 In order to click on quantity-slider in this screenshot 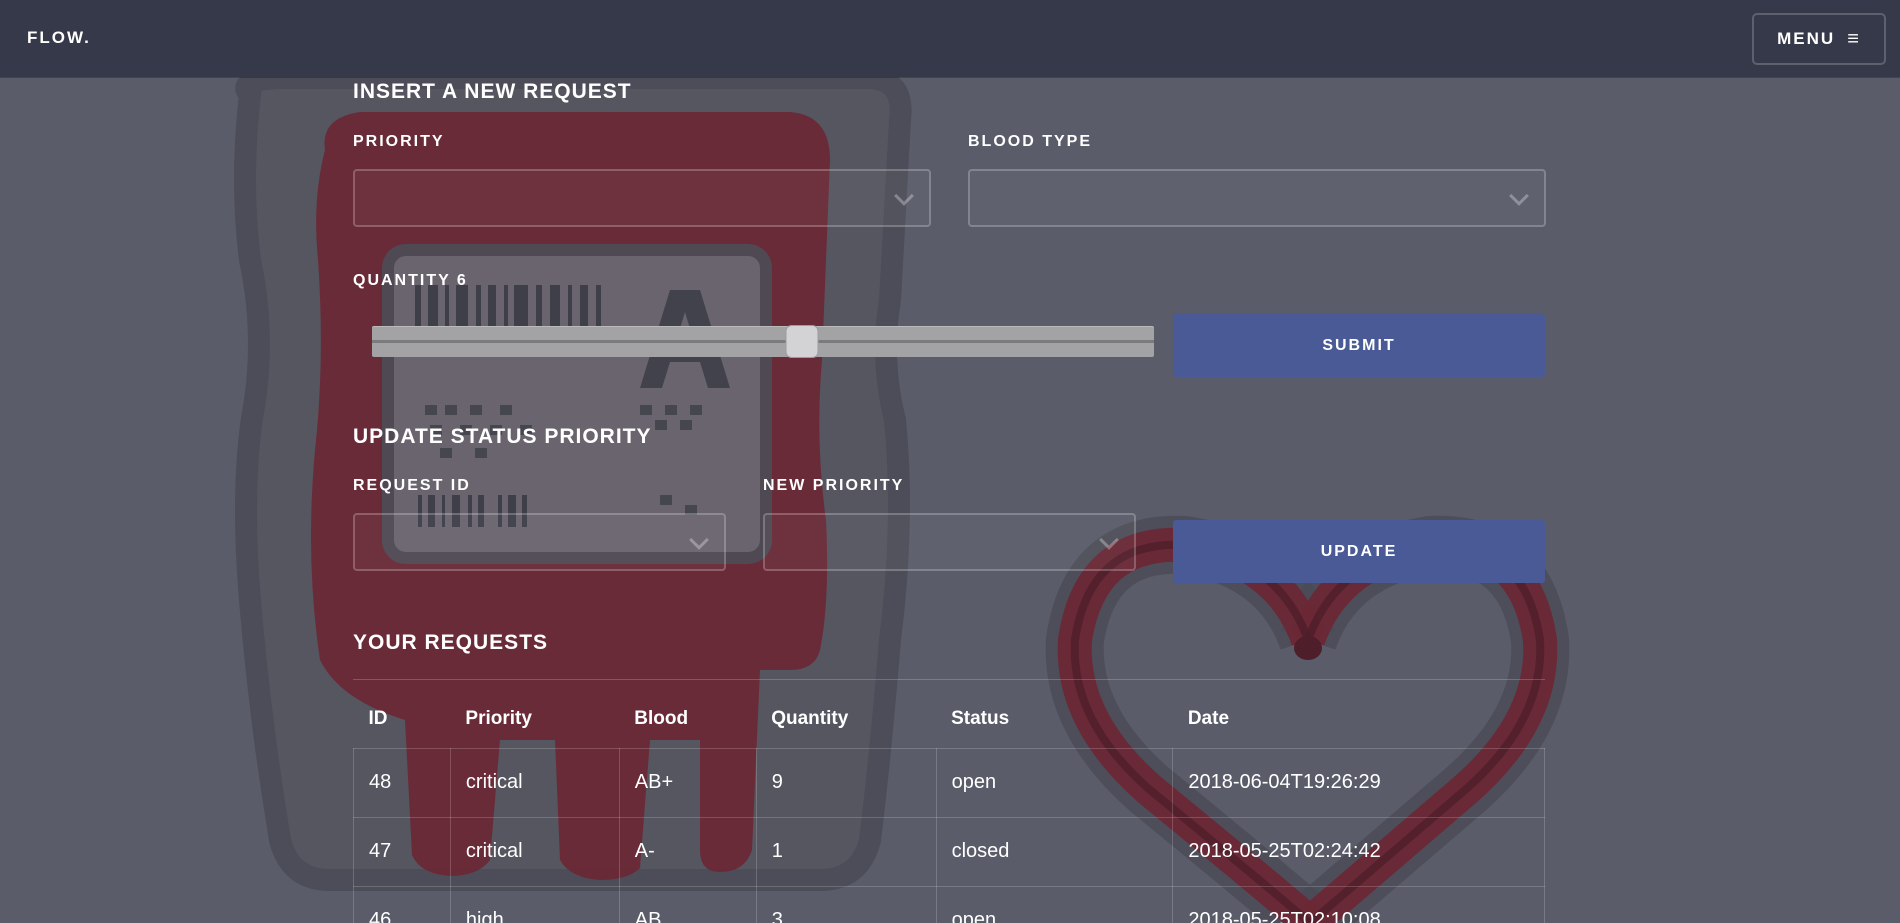, I will do `click(763, 341)`.